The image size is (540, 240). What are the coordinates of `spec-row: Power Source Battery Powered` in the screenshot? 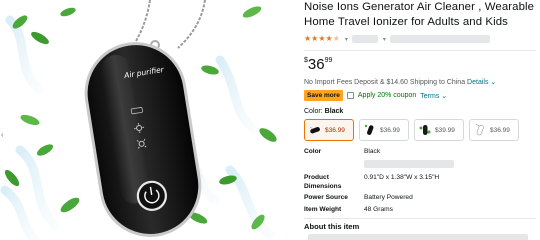 It's located at (379, 200).